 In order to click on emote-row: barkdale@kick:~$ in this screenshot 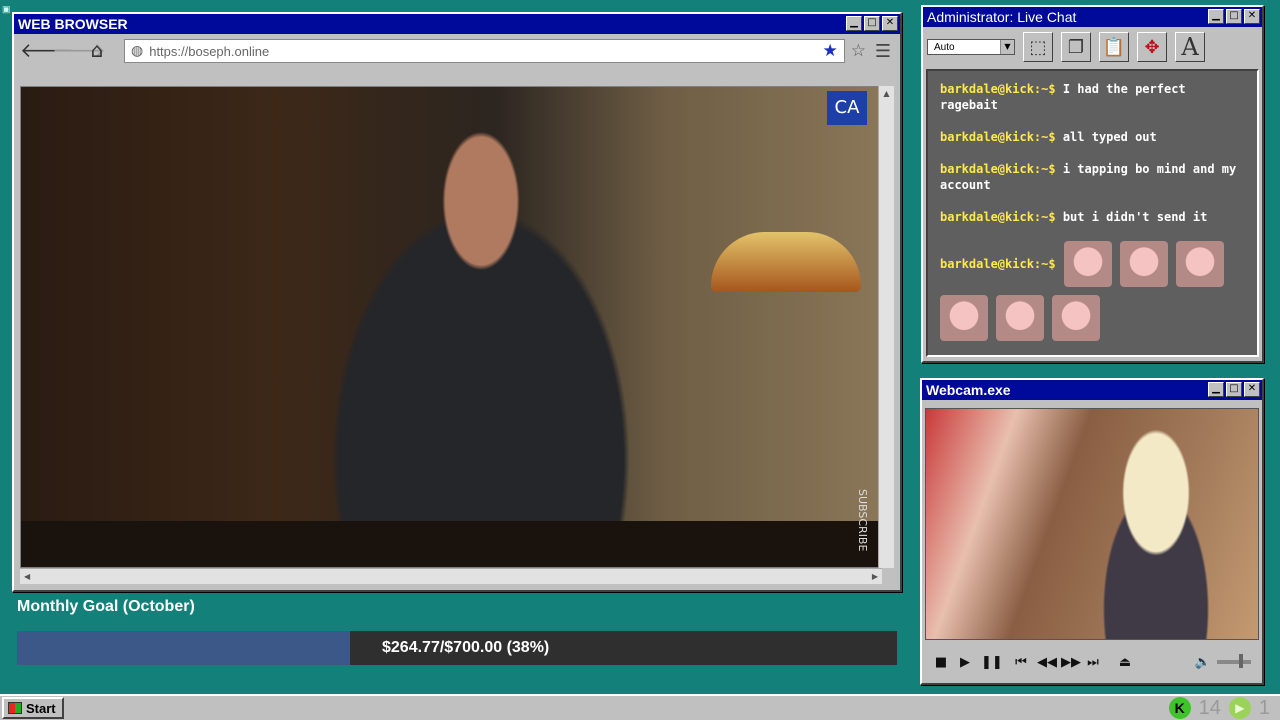, I will do `click(1094, 291)`.